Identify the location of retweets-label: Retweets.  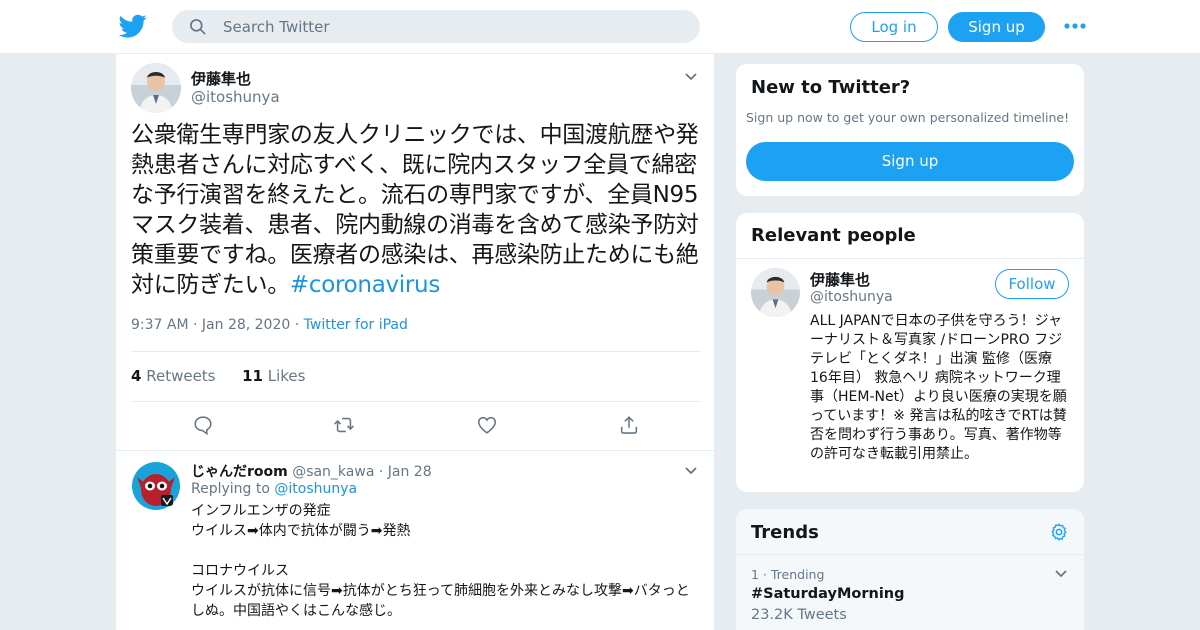
(181, 376).